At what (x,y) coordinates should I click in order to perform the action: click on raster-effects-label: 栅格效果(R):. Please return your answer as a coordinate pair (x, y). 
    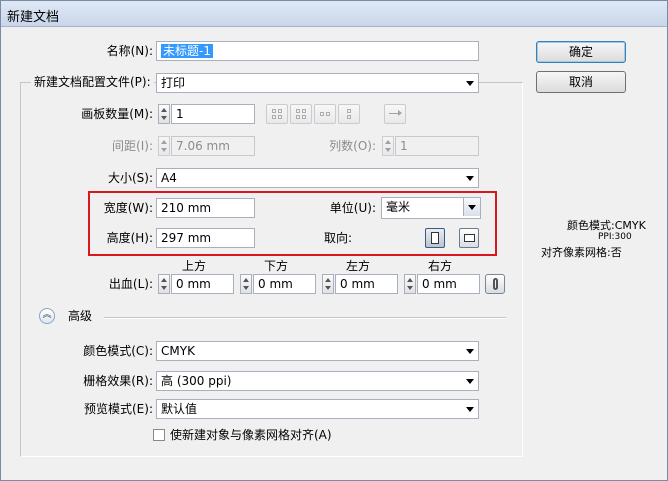
    Looking at the image, I should click on (118, 381).